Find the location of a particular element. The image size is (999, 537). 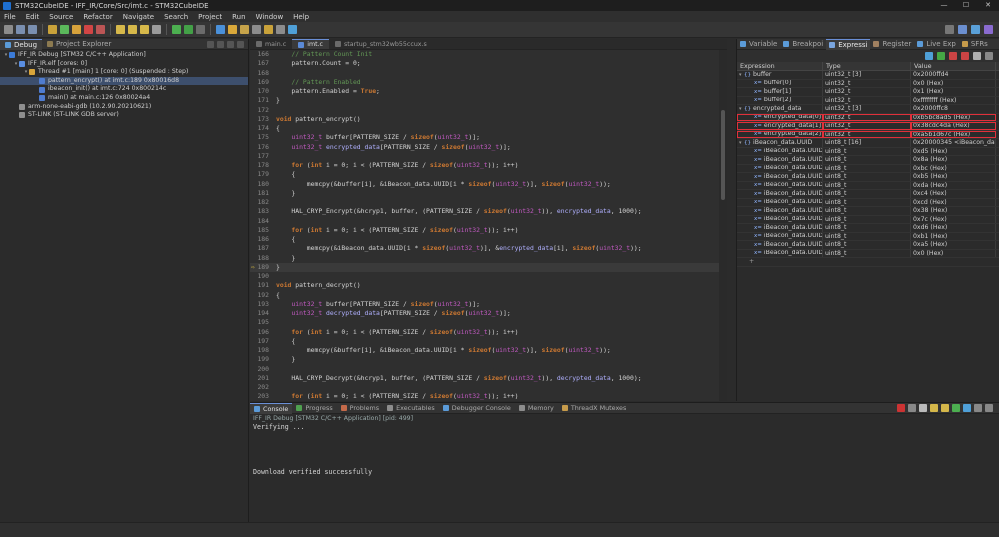

menu-project: Project is located at coordinates (210, 17).